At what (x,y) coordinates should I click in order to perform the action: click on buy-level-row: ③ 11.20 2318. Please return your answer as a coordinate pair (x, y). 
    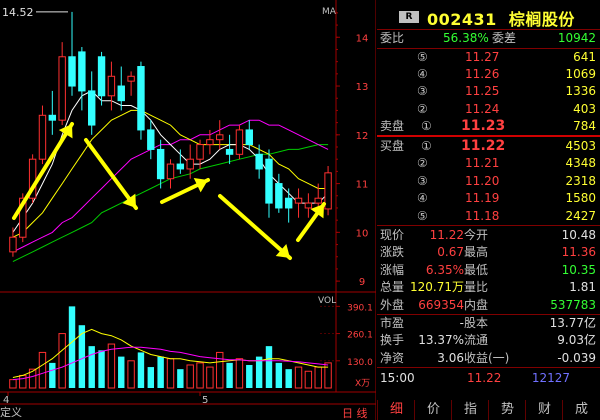
    Looking at the image, I should click on (488, 181).